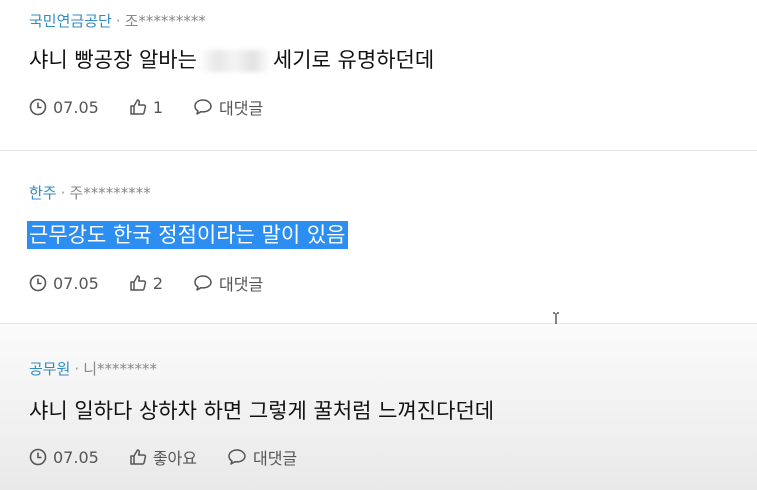  I want to click on masked-username: 조*********, so click(165, 21).